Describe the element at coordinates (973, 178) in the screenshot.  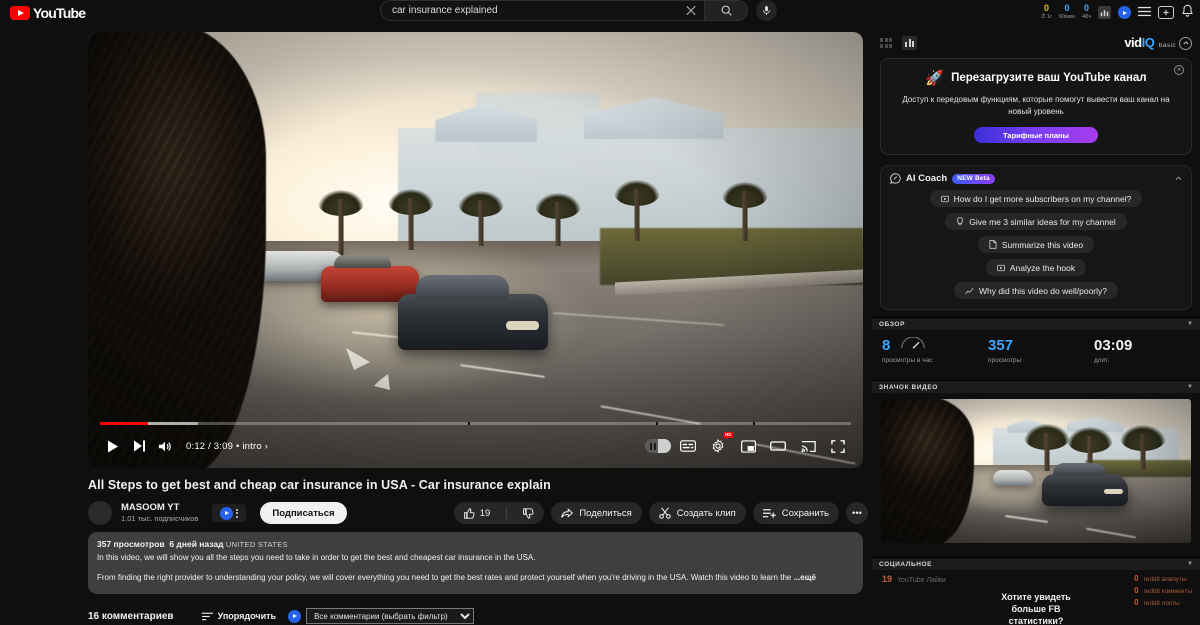
I see `status-badge: NEW Beta` at that location.